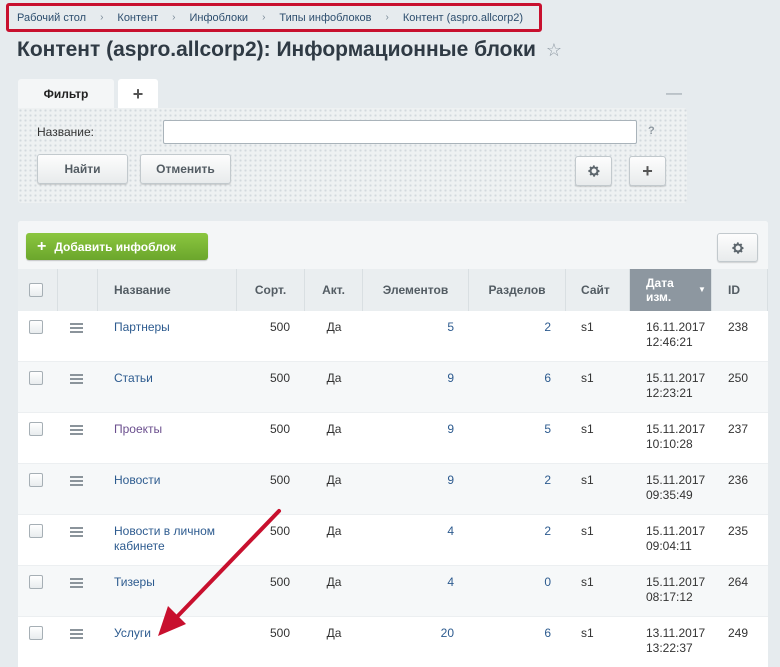  What do you see at coordinates (138, 94) in the screenshot?
I see `add-filter-tab: +` at bounding box center [138, 94].